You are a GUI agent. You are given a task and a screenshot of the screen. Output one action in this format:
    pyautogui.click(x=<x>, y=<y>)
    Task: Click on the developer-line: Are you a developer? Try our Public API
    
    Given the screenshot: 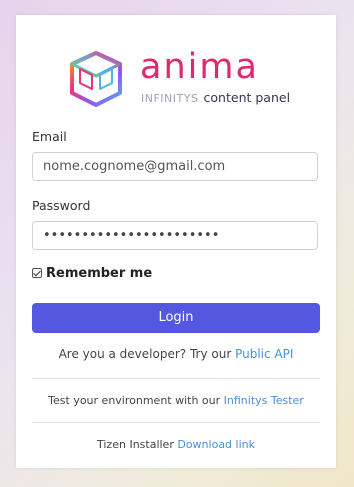 What is the action you would take?
    pyautogui.click(x=176, y=354)
    